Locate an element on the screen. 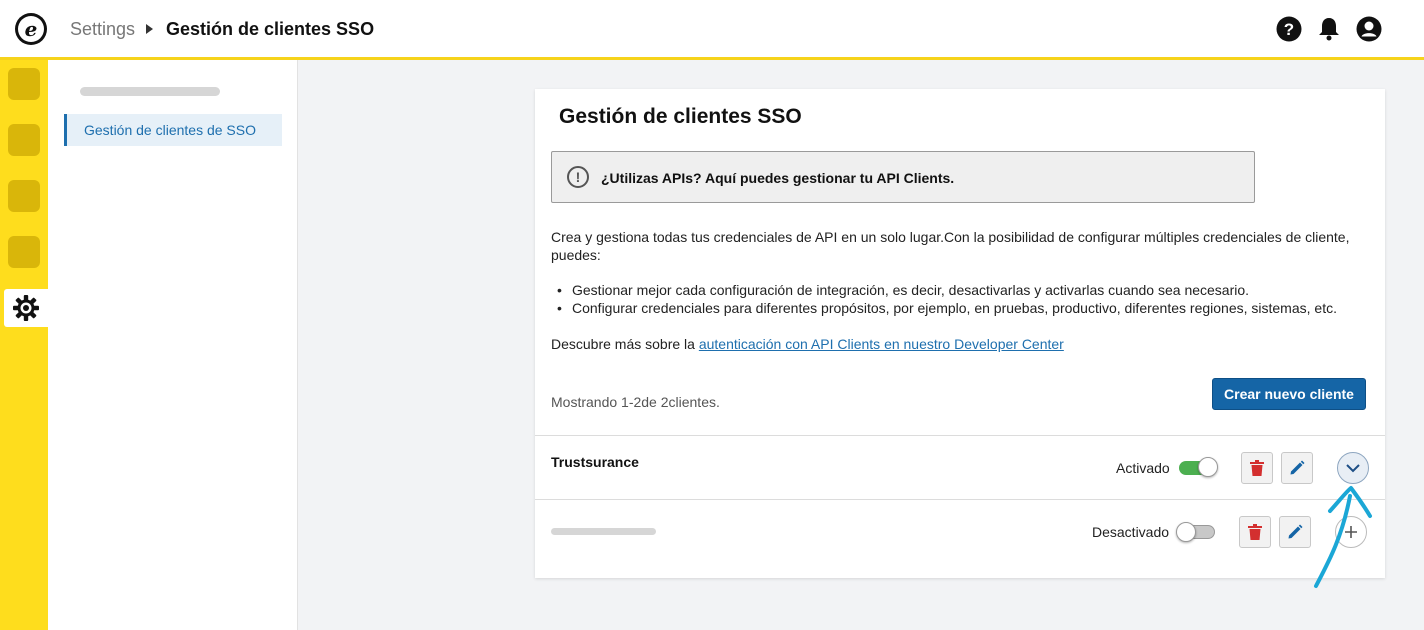 The height and width of the screenshot is (630, 1424). page-title: Gestión de clientes SSO is located at coordinates (270, 29).